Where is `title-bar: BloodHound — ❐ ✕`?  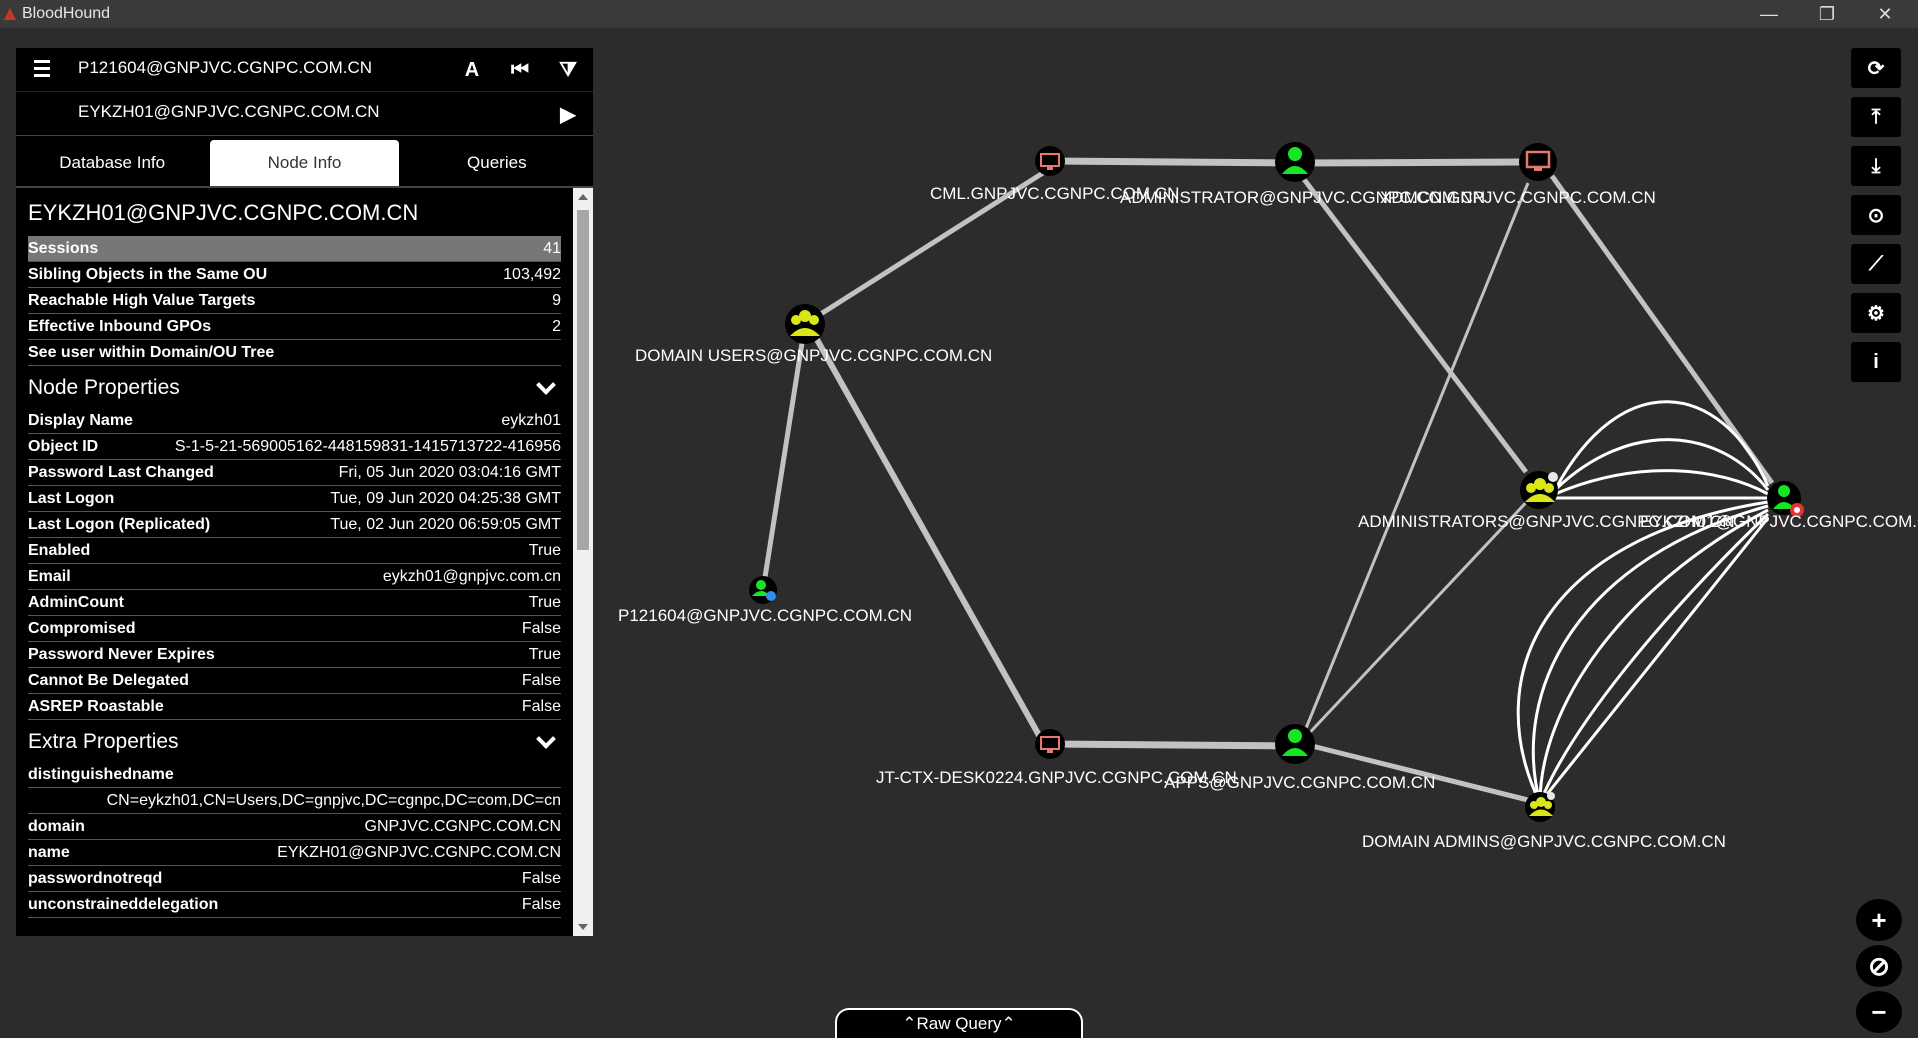
title-bar: BloodHound — ❐ ✕ is located at coordinates (959, 14).